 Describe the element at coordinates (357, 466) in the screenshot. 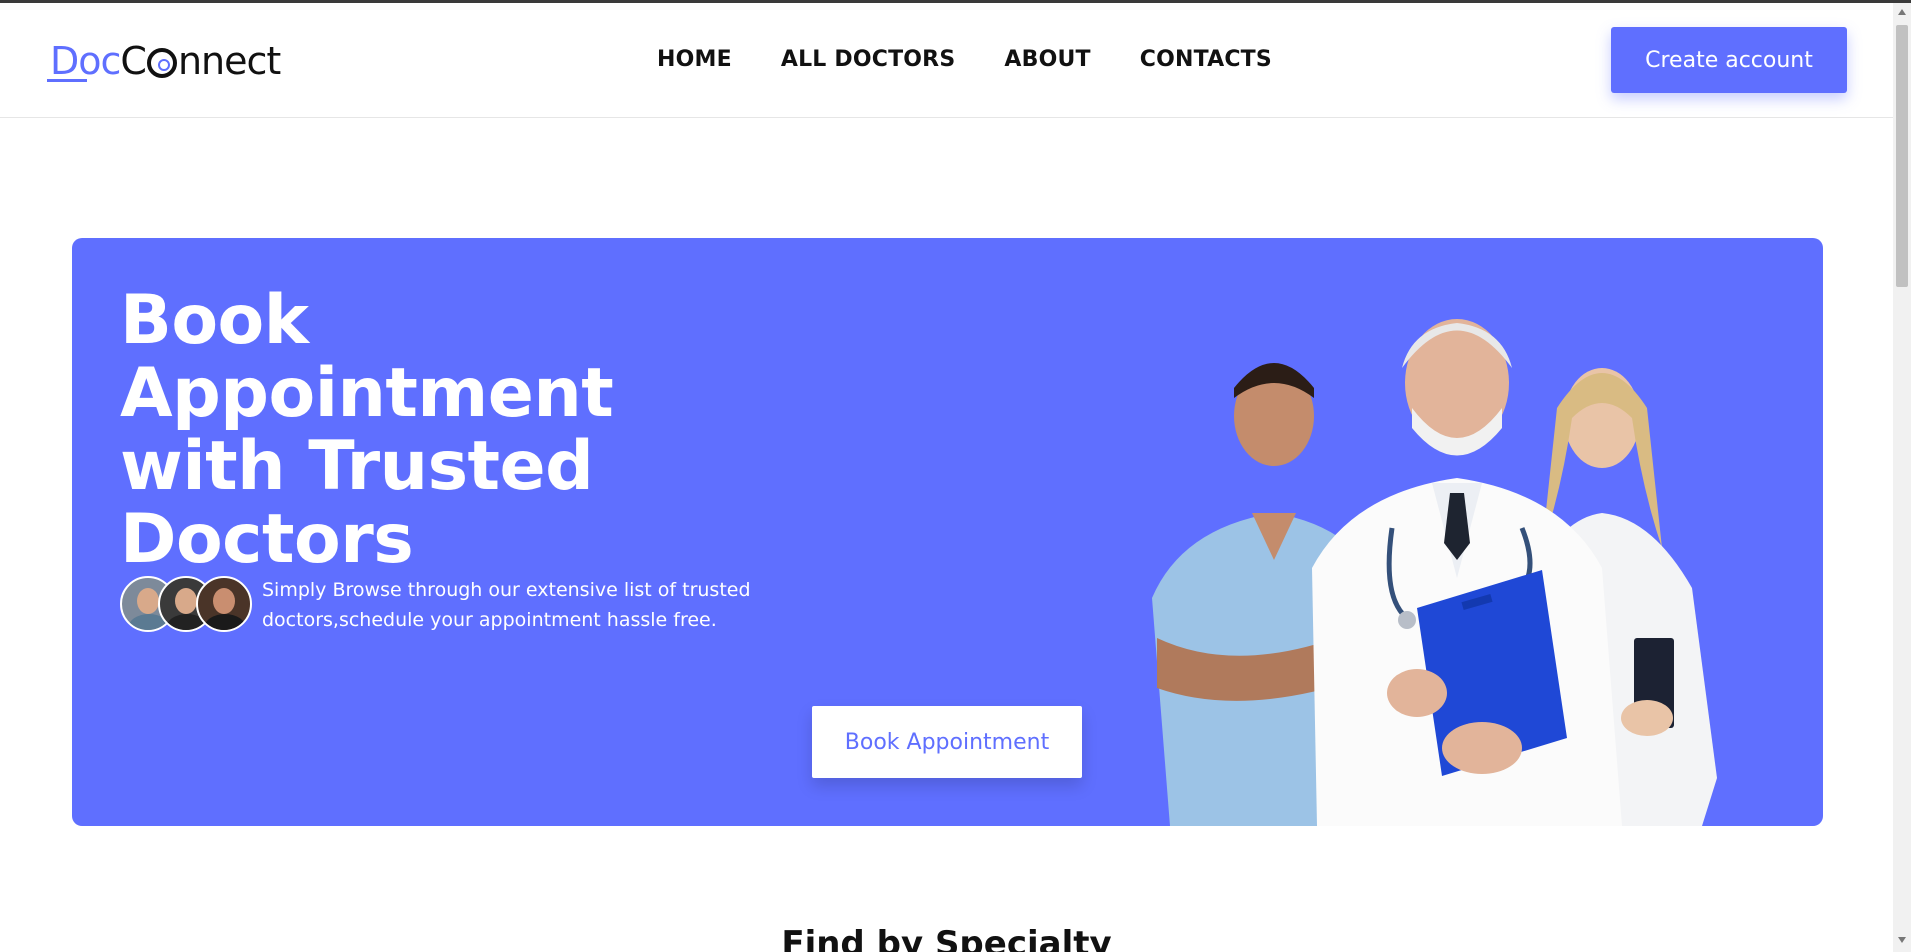

I see `hero-title-line-2: with Trusted` at that location.